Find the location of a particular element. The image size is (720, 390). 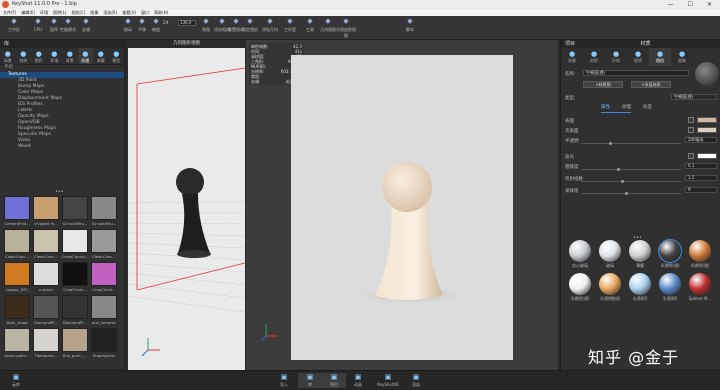

project-tab-1: ● 材质 is located at coordinates (594, 57).